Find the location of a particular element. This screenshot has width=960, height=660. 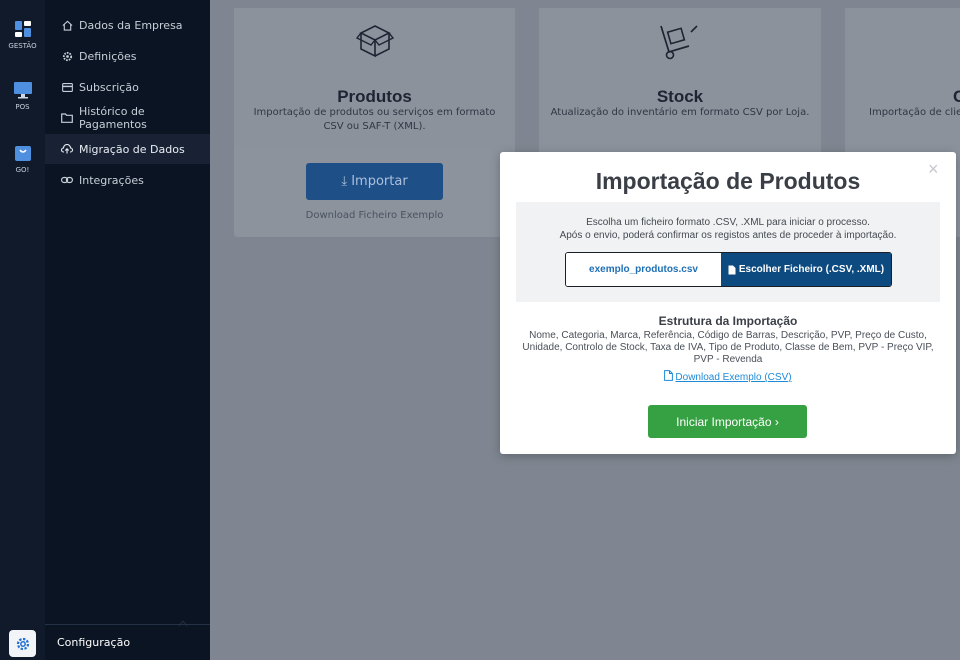

file-icon is located at coordinates (732, 270).